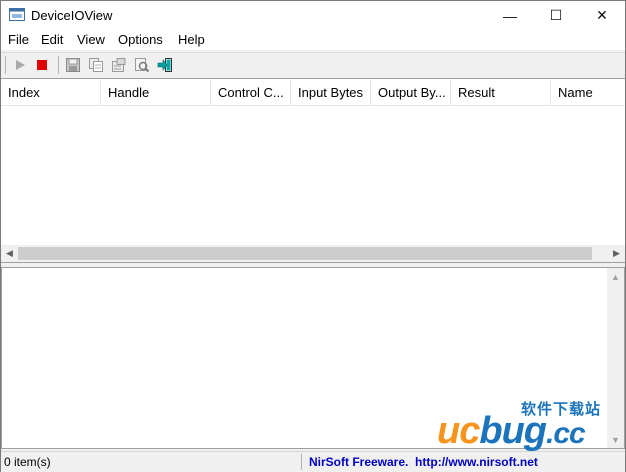 Image resolution: width=626 pixels, height=472 pixels. I want to click on minimize-icon: —, so click(510, 15).